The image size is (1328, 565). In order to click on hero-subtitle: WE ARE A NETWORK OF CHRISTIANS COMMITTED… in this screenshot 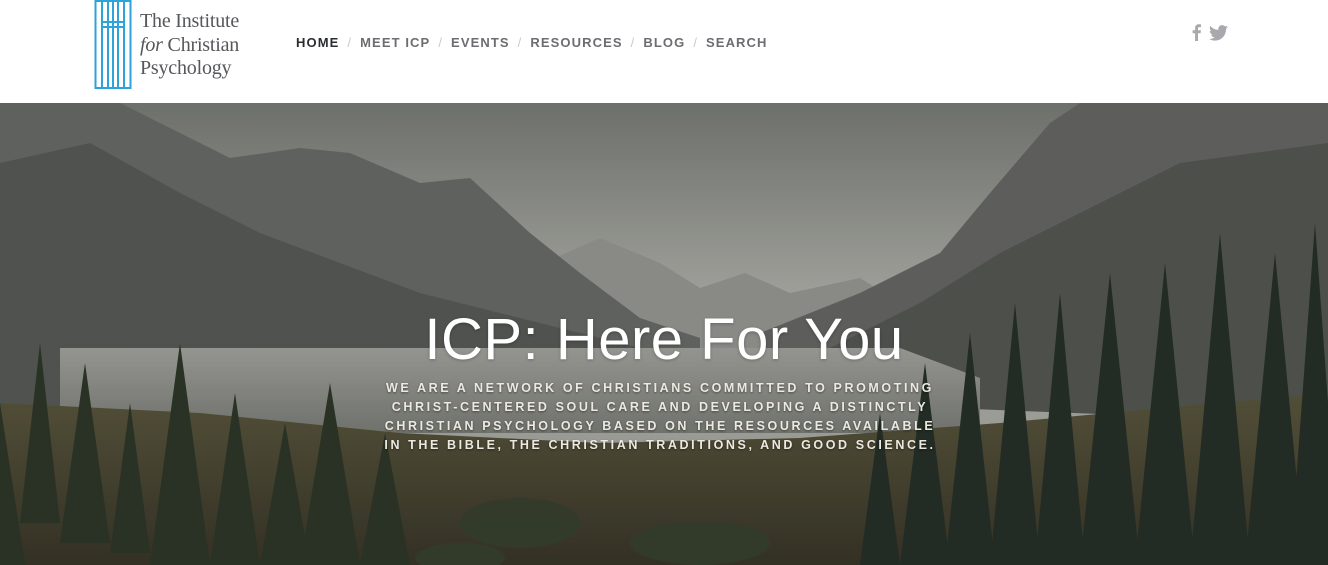, I will do `click(660, 416)`.